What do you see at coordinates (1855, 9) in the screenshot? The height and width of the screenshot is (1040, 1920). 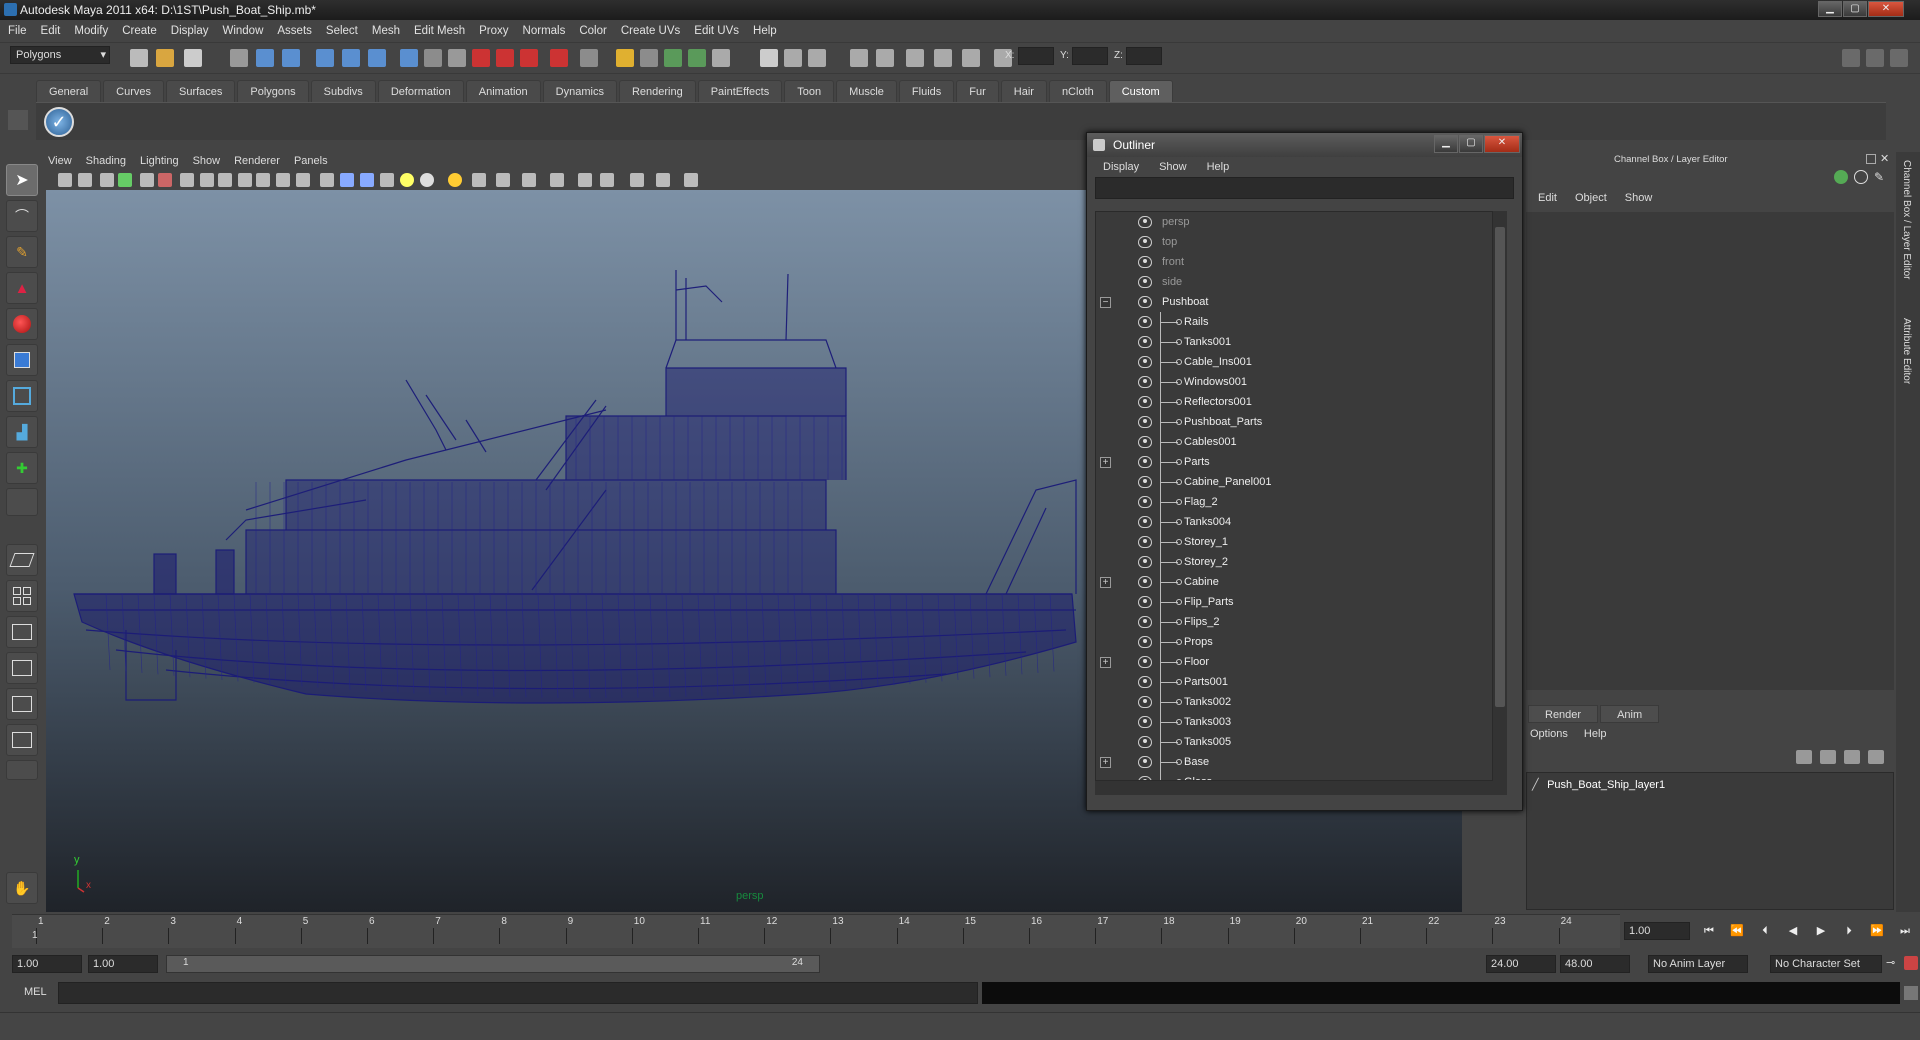 I see `maximize-icon: ▢` at bounding box center [1855, 9].